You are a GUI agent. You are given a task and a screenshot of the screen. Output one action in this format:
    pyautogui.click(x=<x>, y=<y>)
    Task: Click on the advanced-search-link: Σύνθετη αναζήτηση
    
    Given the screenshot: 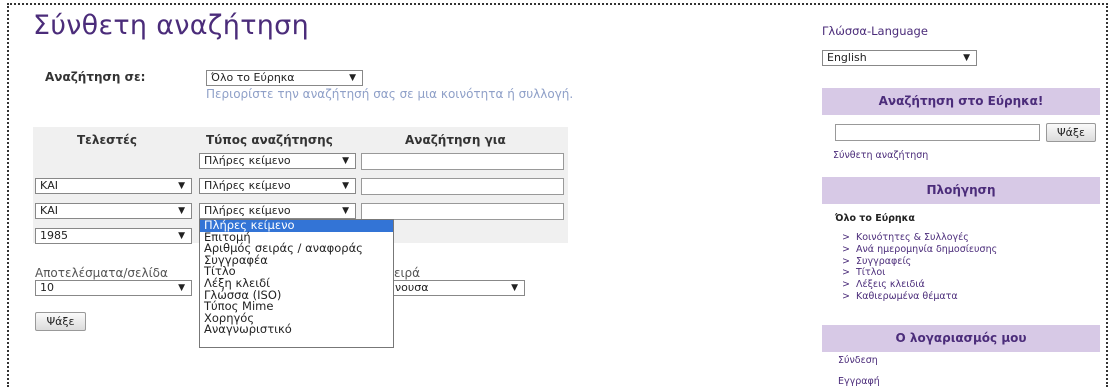 What is the action you would take?
    pyautogui.click(x=880, y=155)
    